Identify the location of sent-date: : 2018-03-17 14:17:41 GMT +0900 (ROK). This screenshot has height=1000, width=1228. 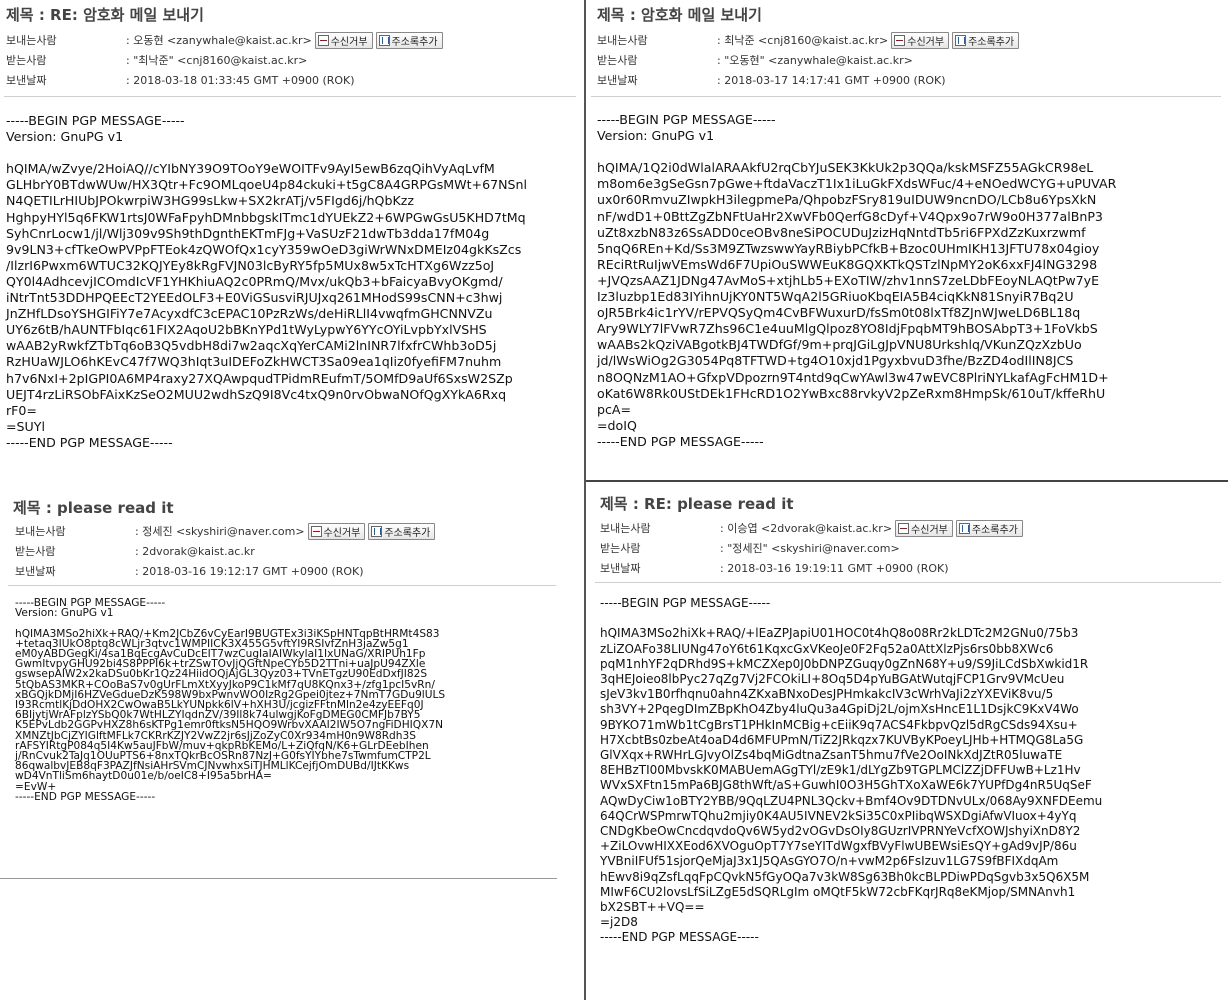
(831, 80).